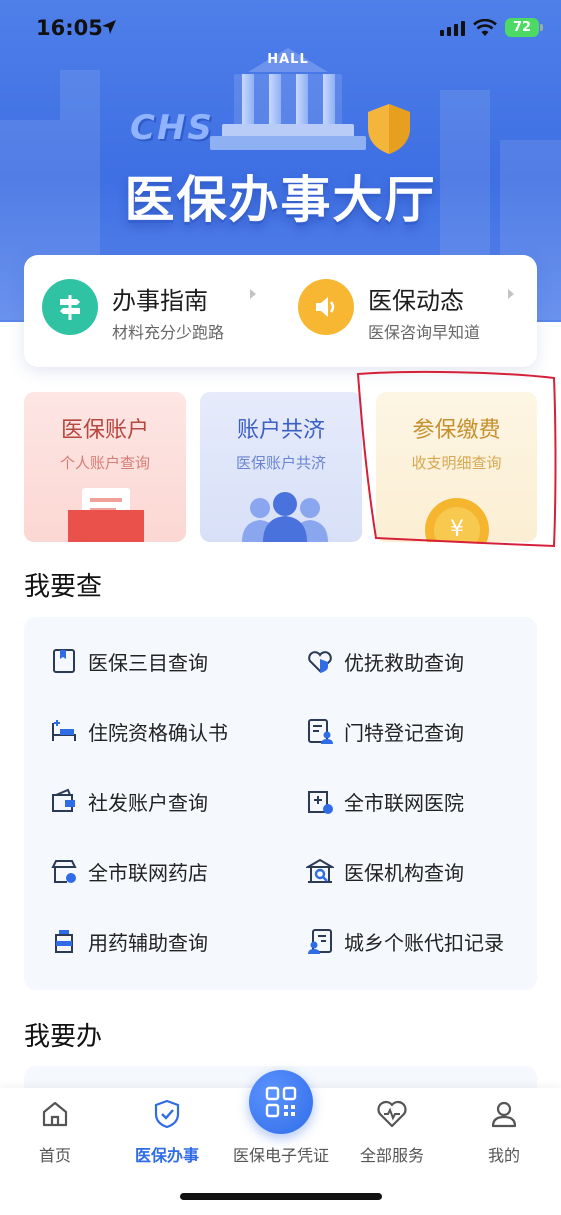 The height and width of the screenshot is (1215, 561). Describe the element at coordinates (385, 731) in the screenshot. I see `query-item-special-registration: 门特登记查询` at that location.